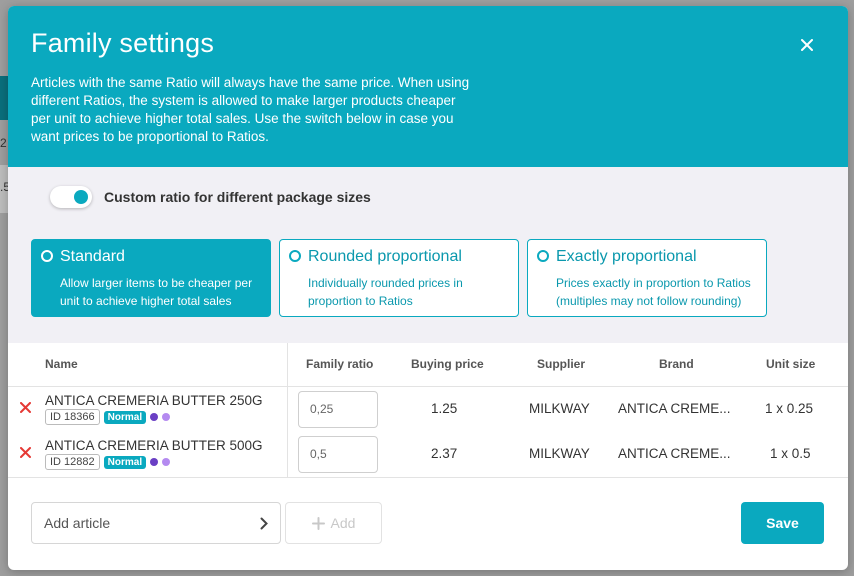 The height and width of the screenshot is (576, 854). Describe the element at coordinates (782, 523) in the screenshot. I see `save-button: Save` at that location.